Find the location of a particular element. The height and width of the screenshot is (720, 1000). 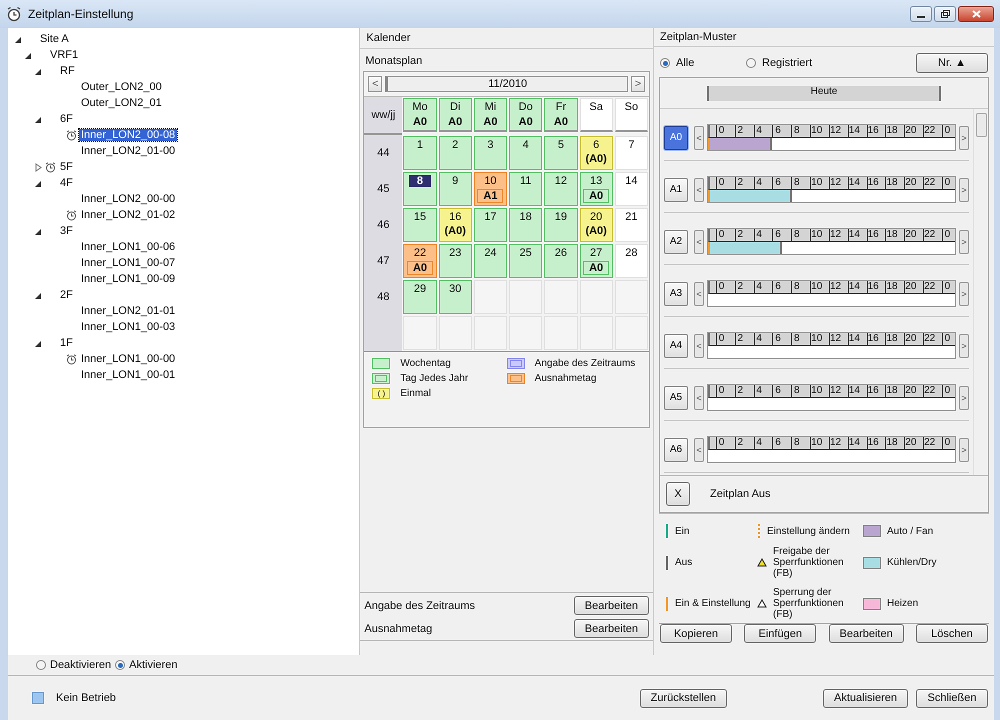

day-cell: 26 is located at coordinates (561, 261).